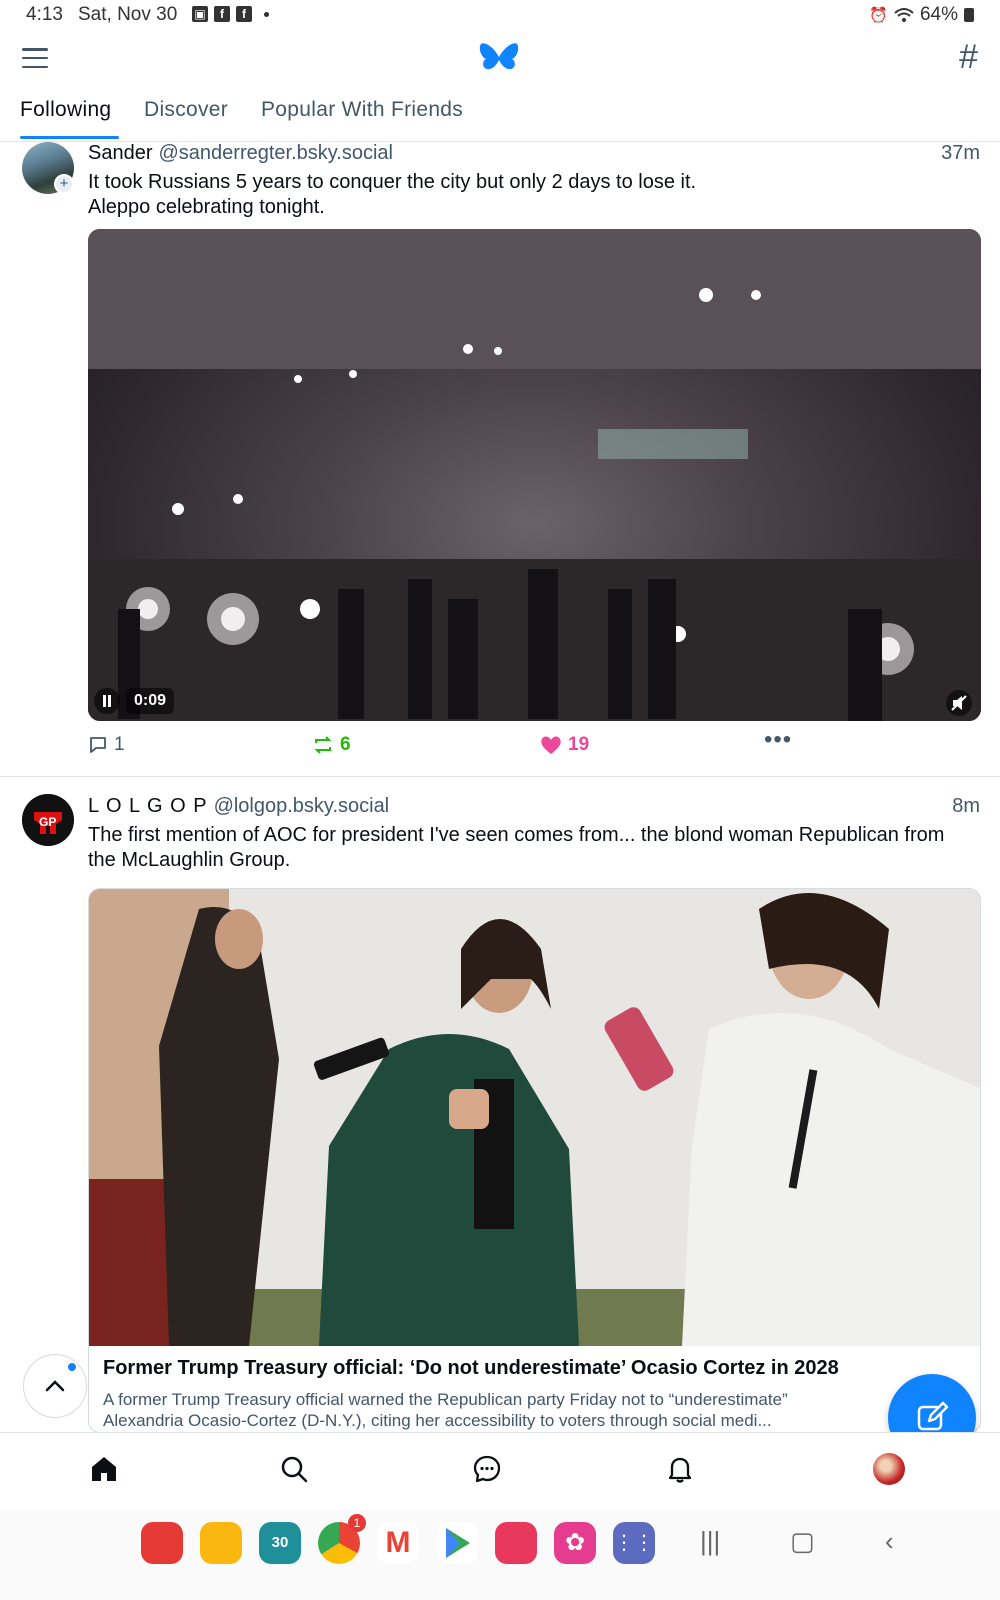  Describe the element at coordinates (968, 57) in the screenshot. I see `hashtag-icon: #` at that location.